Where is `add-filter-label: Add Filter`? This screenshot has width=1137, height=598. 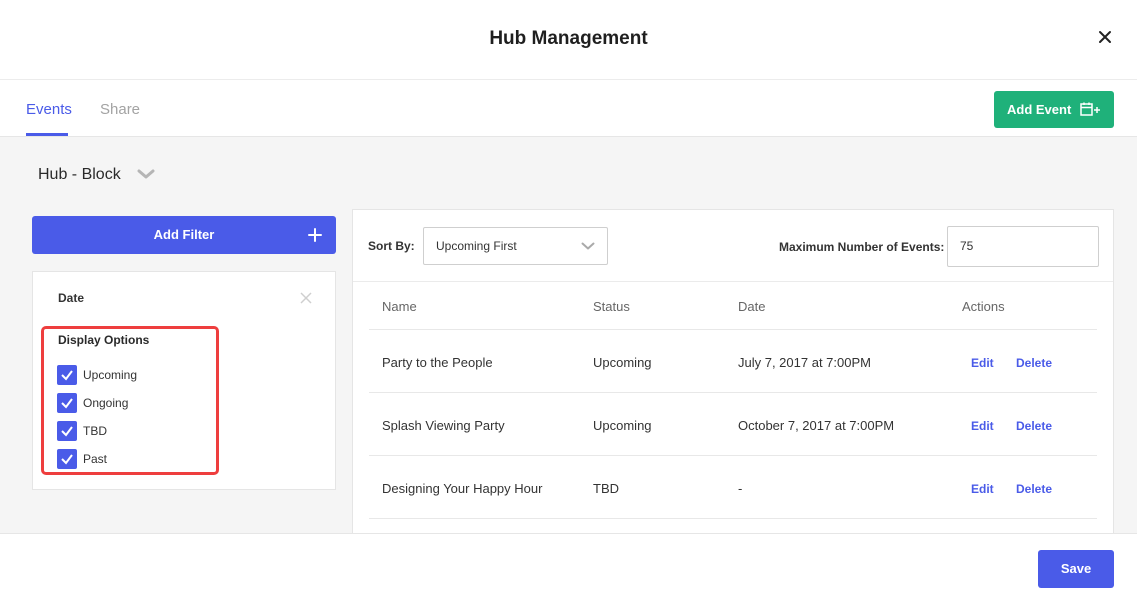 add-filter-label: Add Filter is located at coordinates (184, 234).